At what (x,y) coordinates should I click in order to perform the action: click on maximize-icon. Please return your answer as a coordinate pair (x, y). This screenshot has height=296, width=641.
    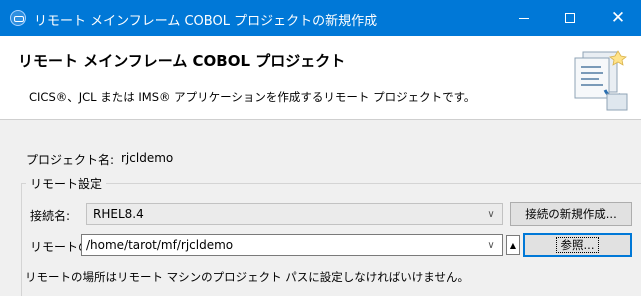
    Looking at the image, I should click on (570, 18).